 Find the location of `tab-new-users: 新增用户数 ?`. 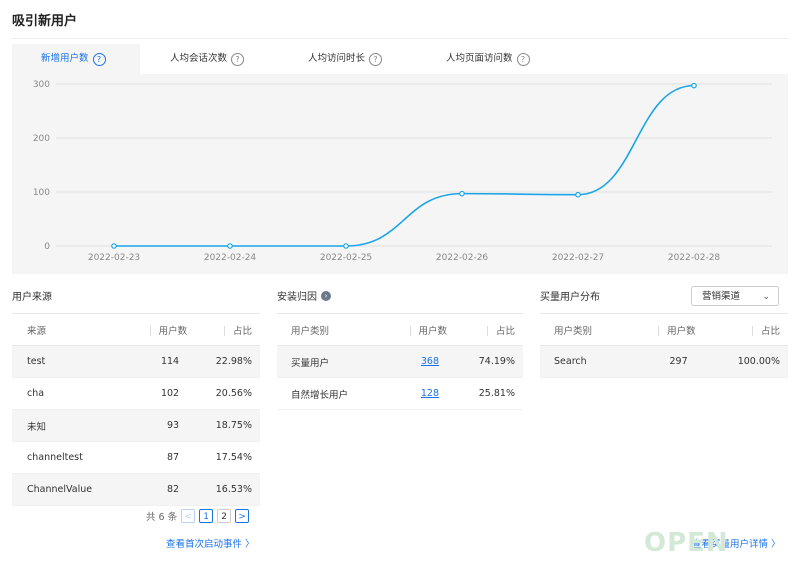

tab-new-users: 新增用户数 ? is located at coordinates (76, 59).